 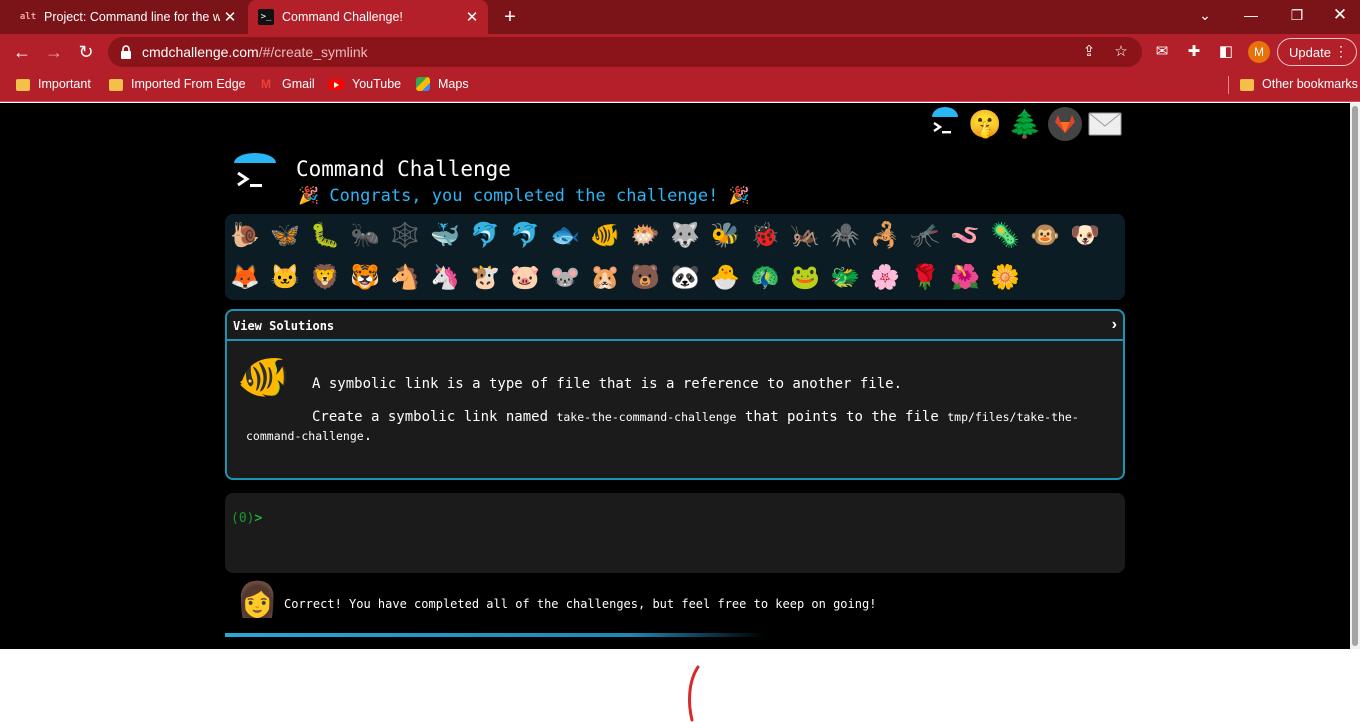 What do you see at coordinates (495, 635) in the screenshot?
I see `progress-fill` at bounding box center [495, 635].